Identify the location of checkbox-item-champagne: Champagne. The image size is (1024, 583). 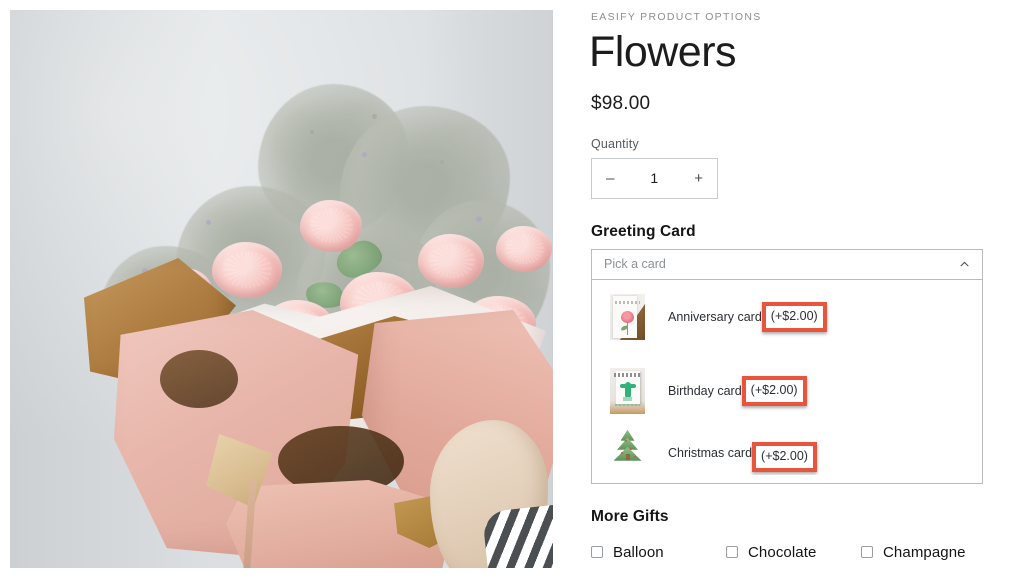
(922, 552).